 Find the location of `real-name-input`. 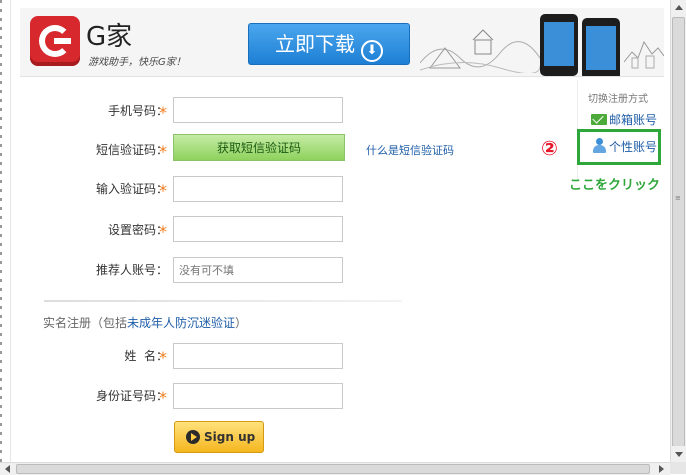

real-name-input is located at coordinates (258, 356).